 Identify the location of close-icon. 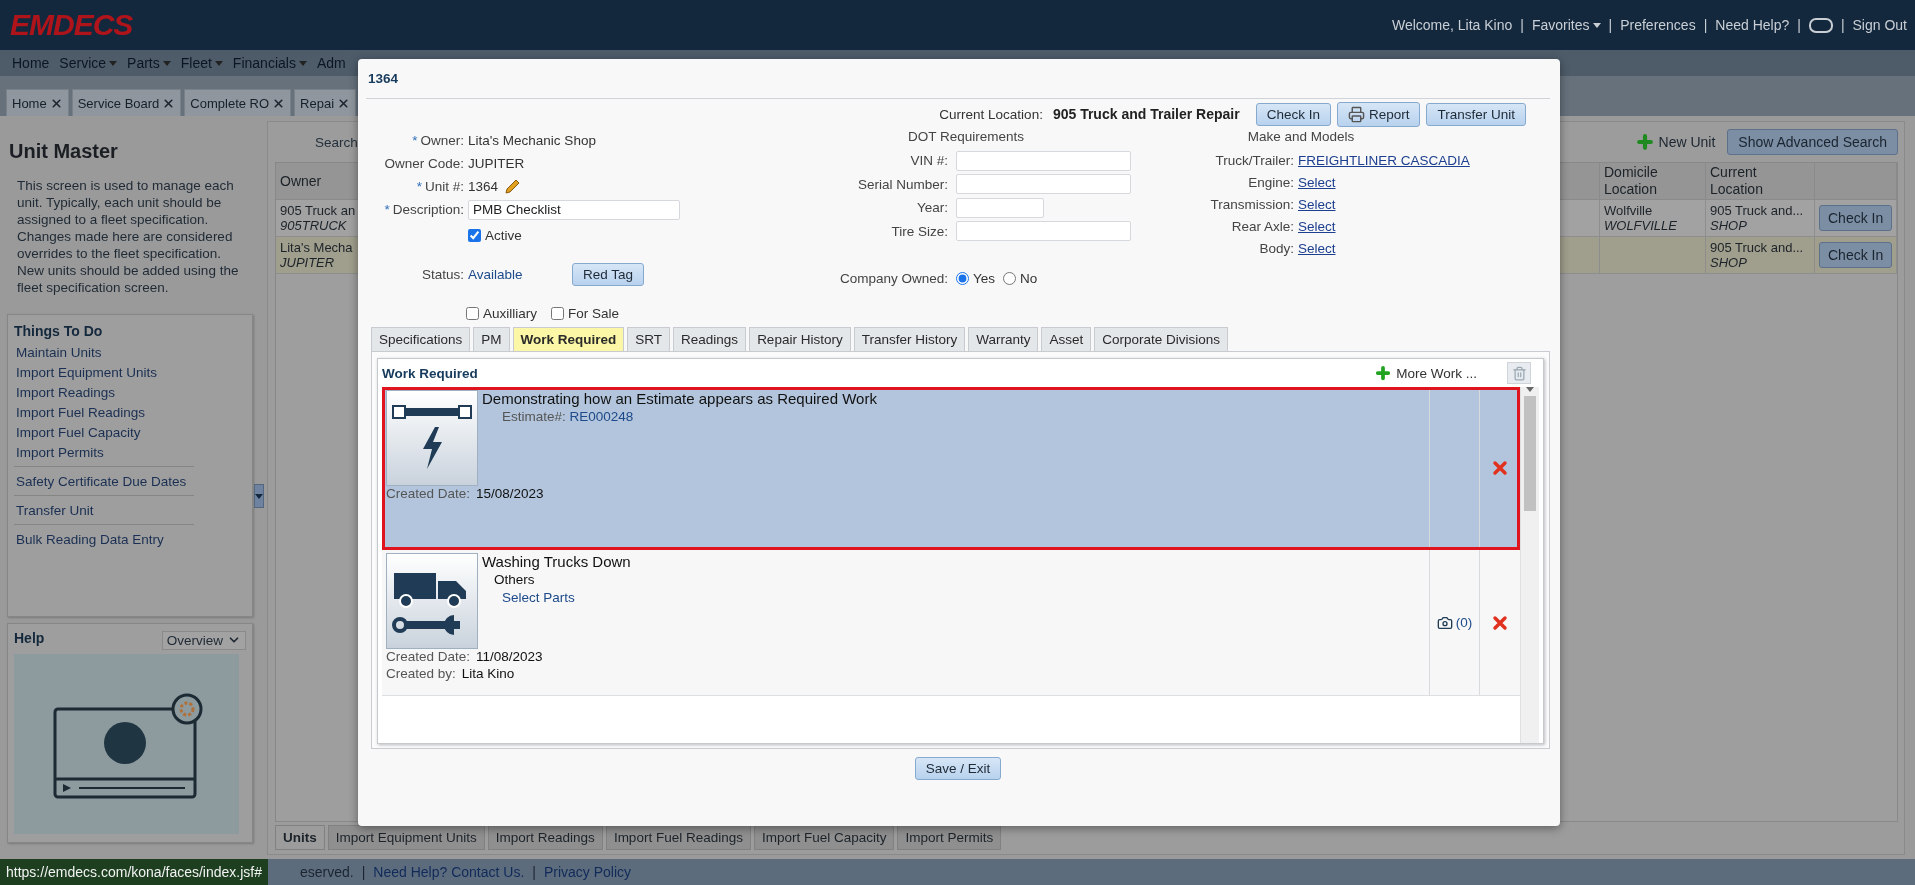
(56, 103).